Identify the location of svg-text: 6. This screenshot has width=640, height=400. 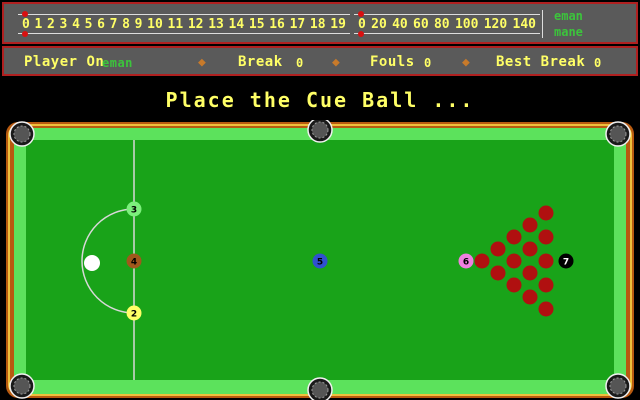
(466, 263).